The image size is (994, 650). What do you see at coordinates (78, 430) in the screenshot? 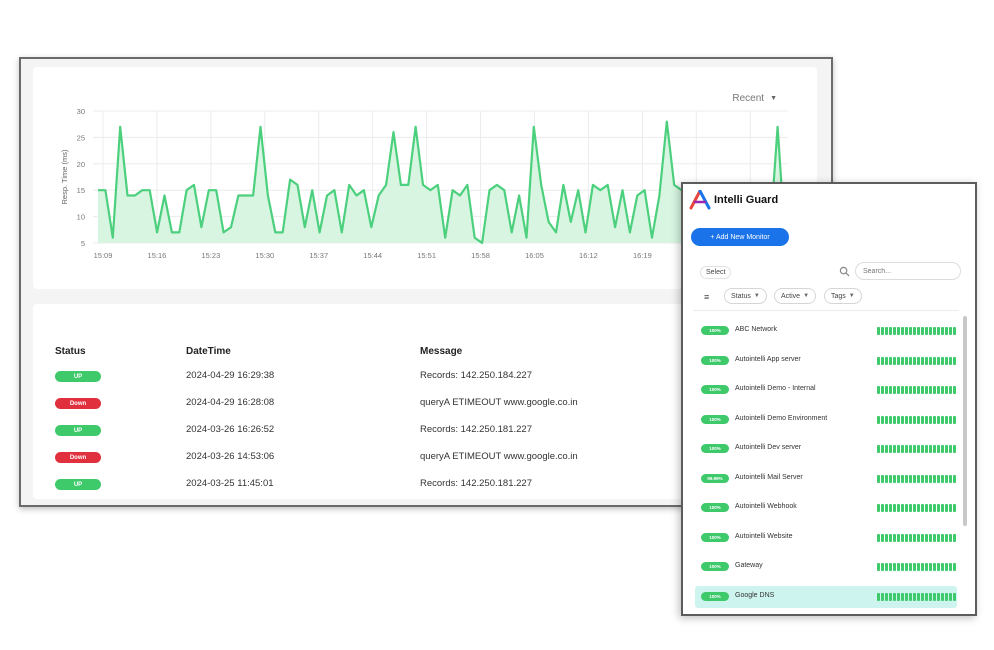
I see `status-badge: UP` at bounding box center [78, 430].